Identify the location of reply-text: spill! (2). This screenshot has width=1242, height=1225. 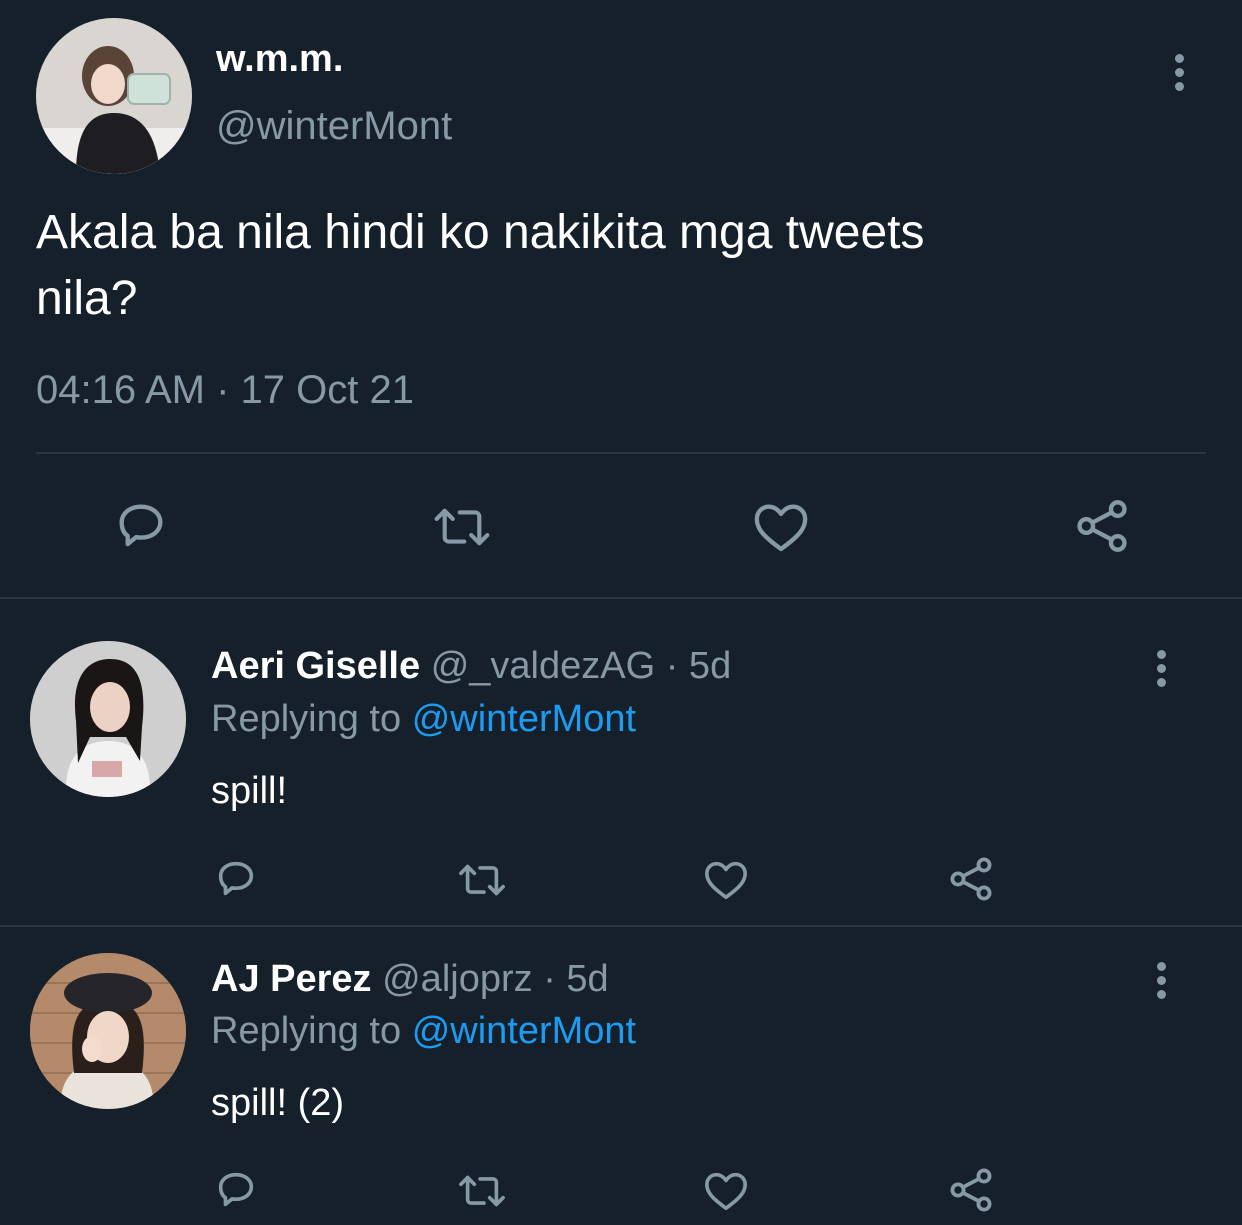
(278, 1103).